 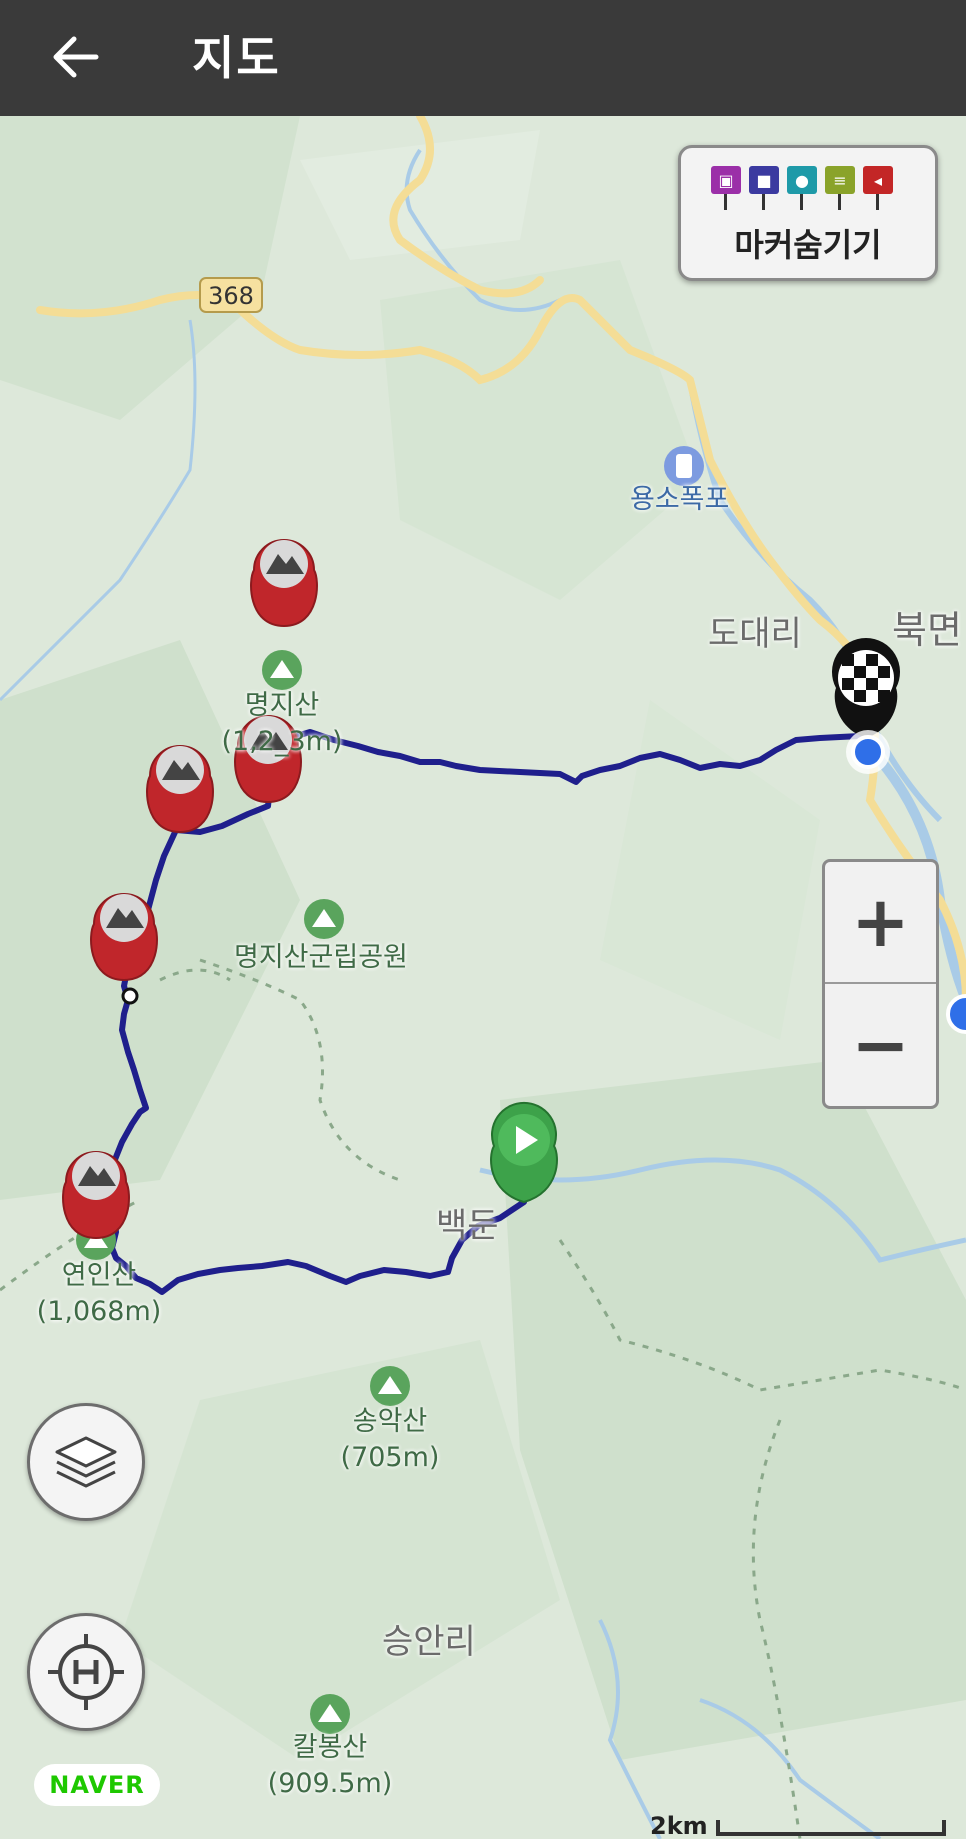 I want to click on page-title: 지도, so click(x=236, y=58).